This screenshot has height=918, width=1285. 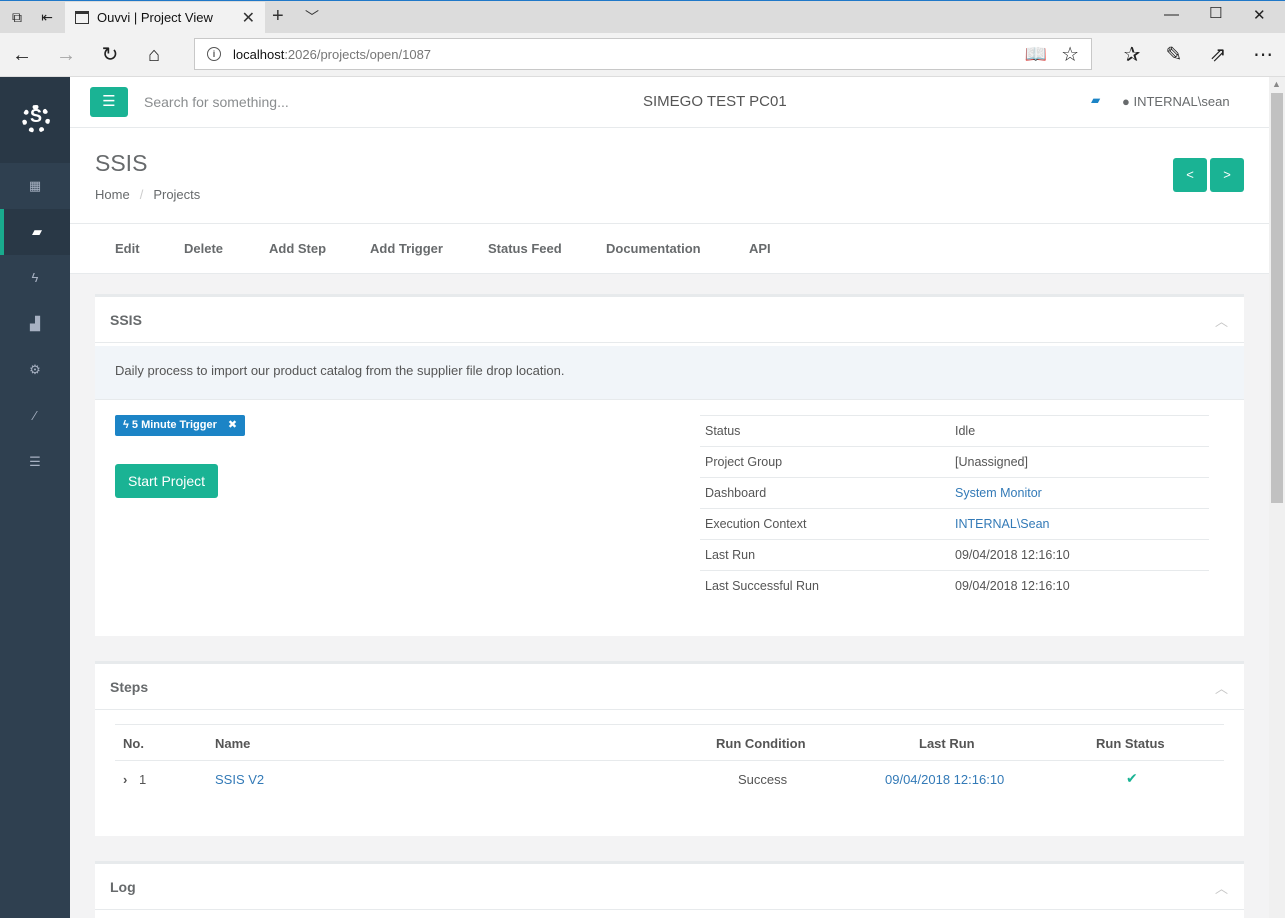 I want to click on tab-close-icon: ✕, so click(x=248, y=18).